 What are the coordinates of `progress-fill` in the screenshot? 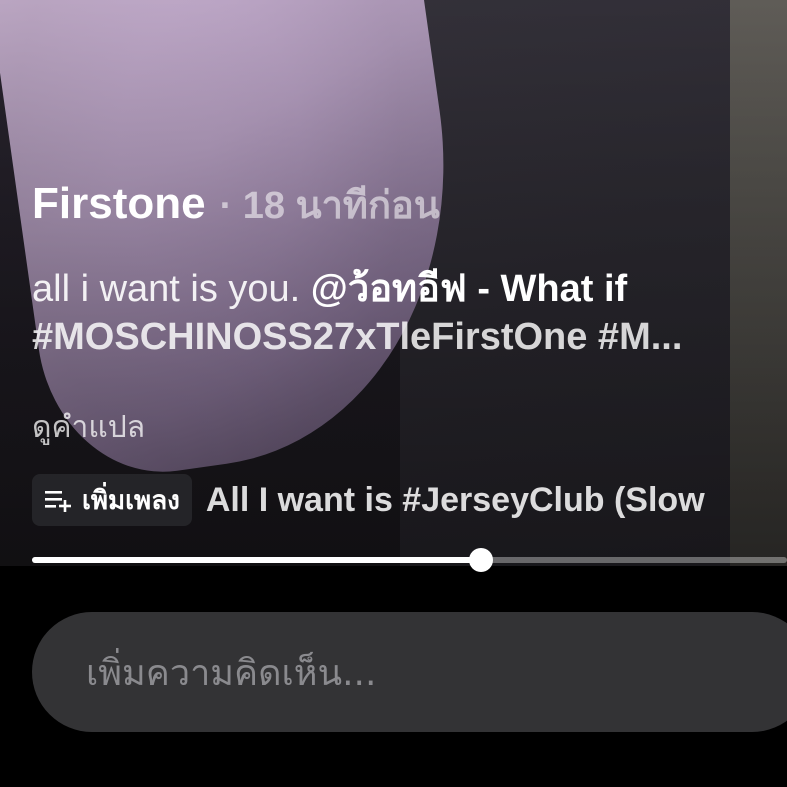 It's located at (256, 560).